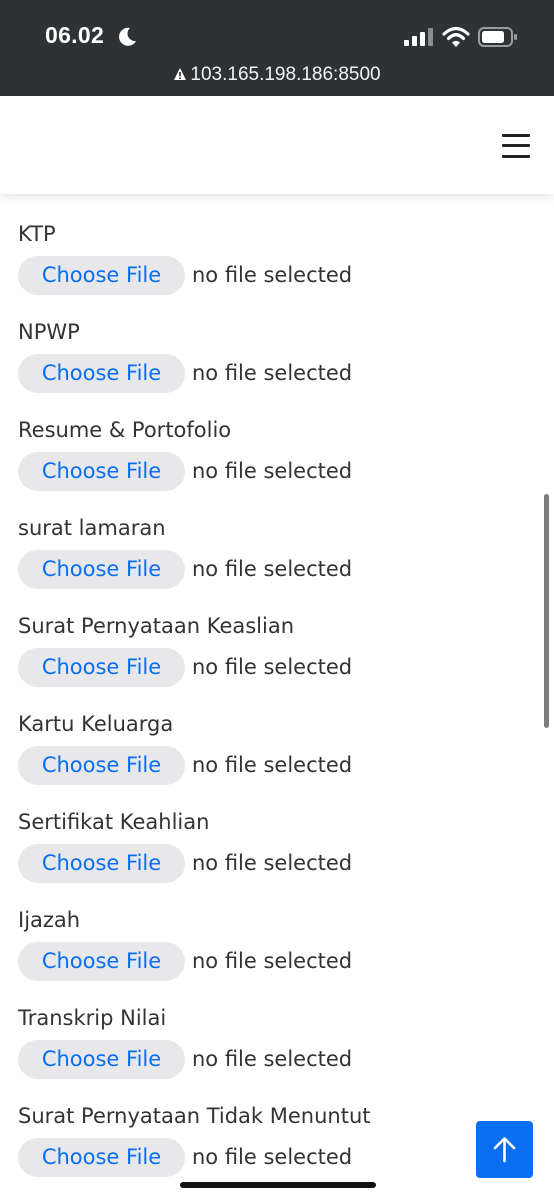  I want to click on file-field-group: Ijazah Choose File no file selected, so click(278, 943).